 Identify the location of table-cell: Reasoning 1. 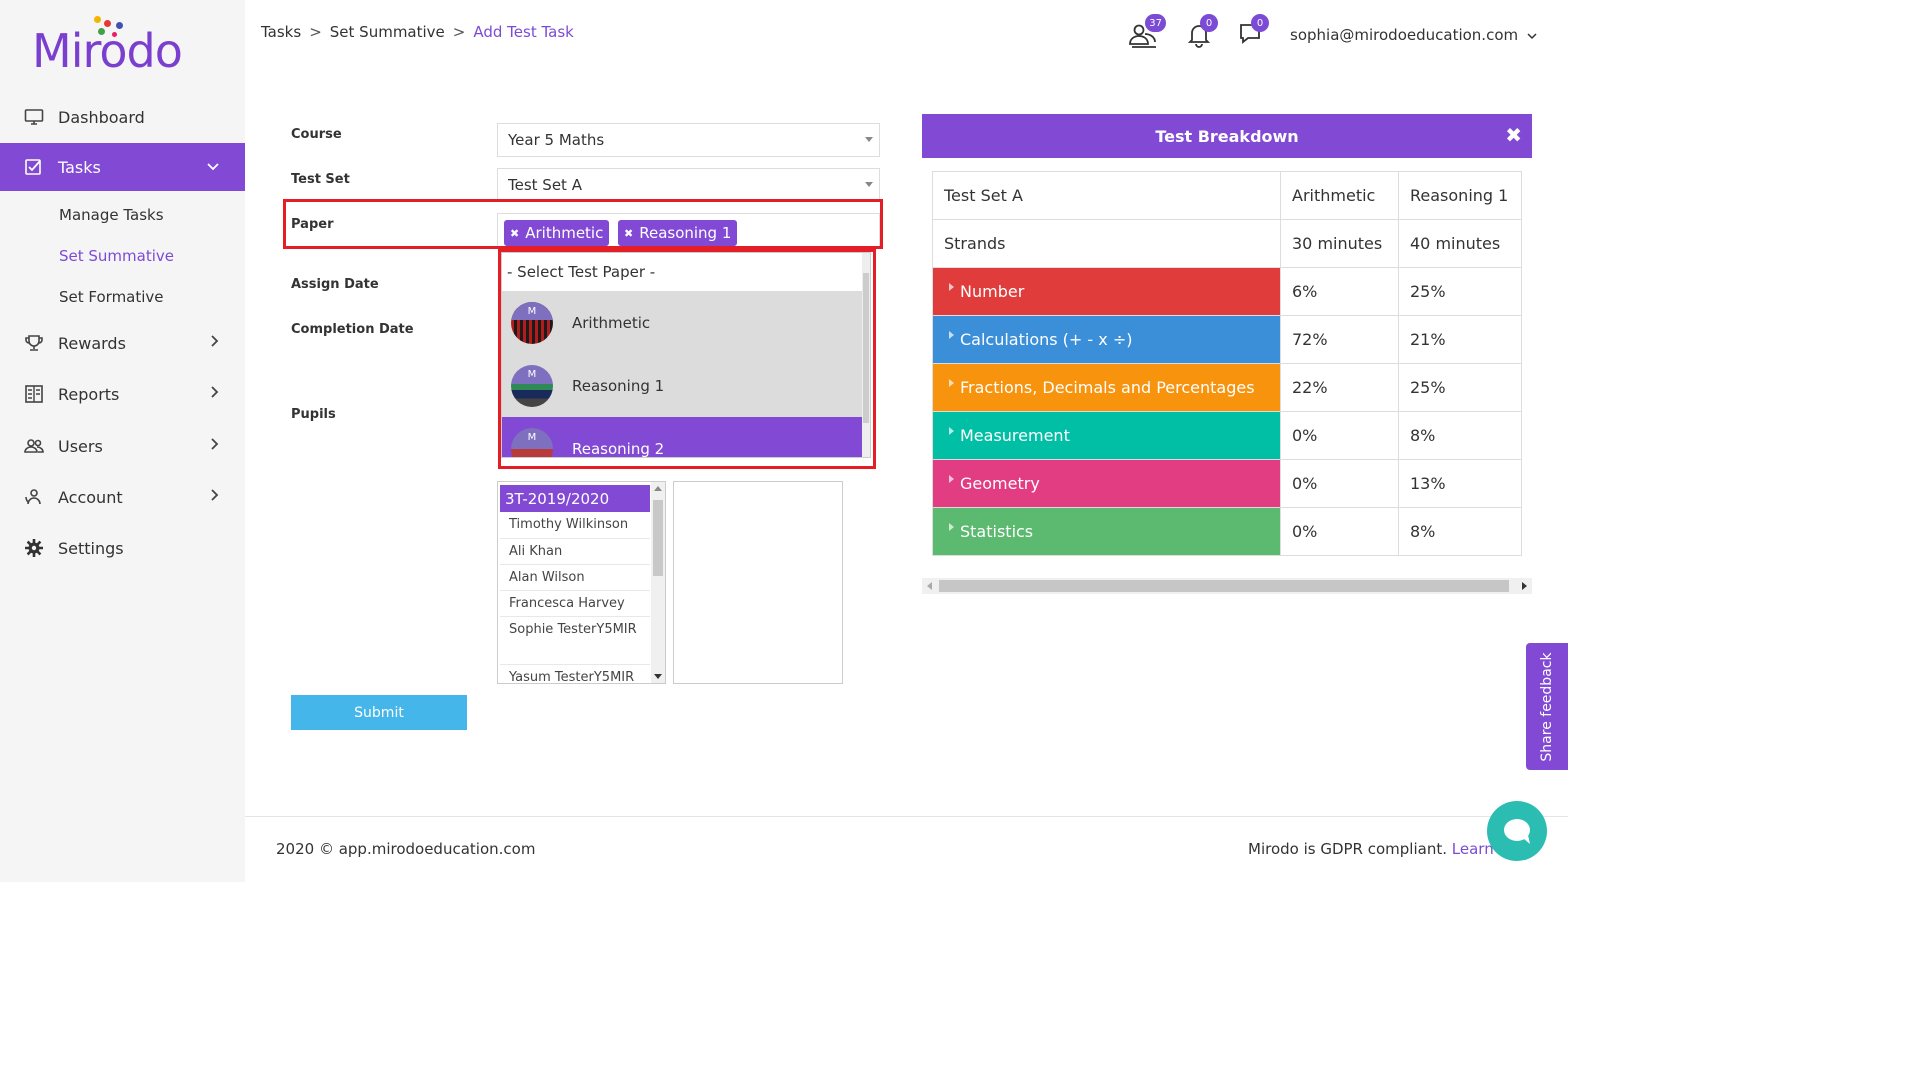
(1460, 195).